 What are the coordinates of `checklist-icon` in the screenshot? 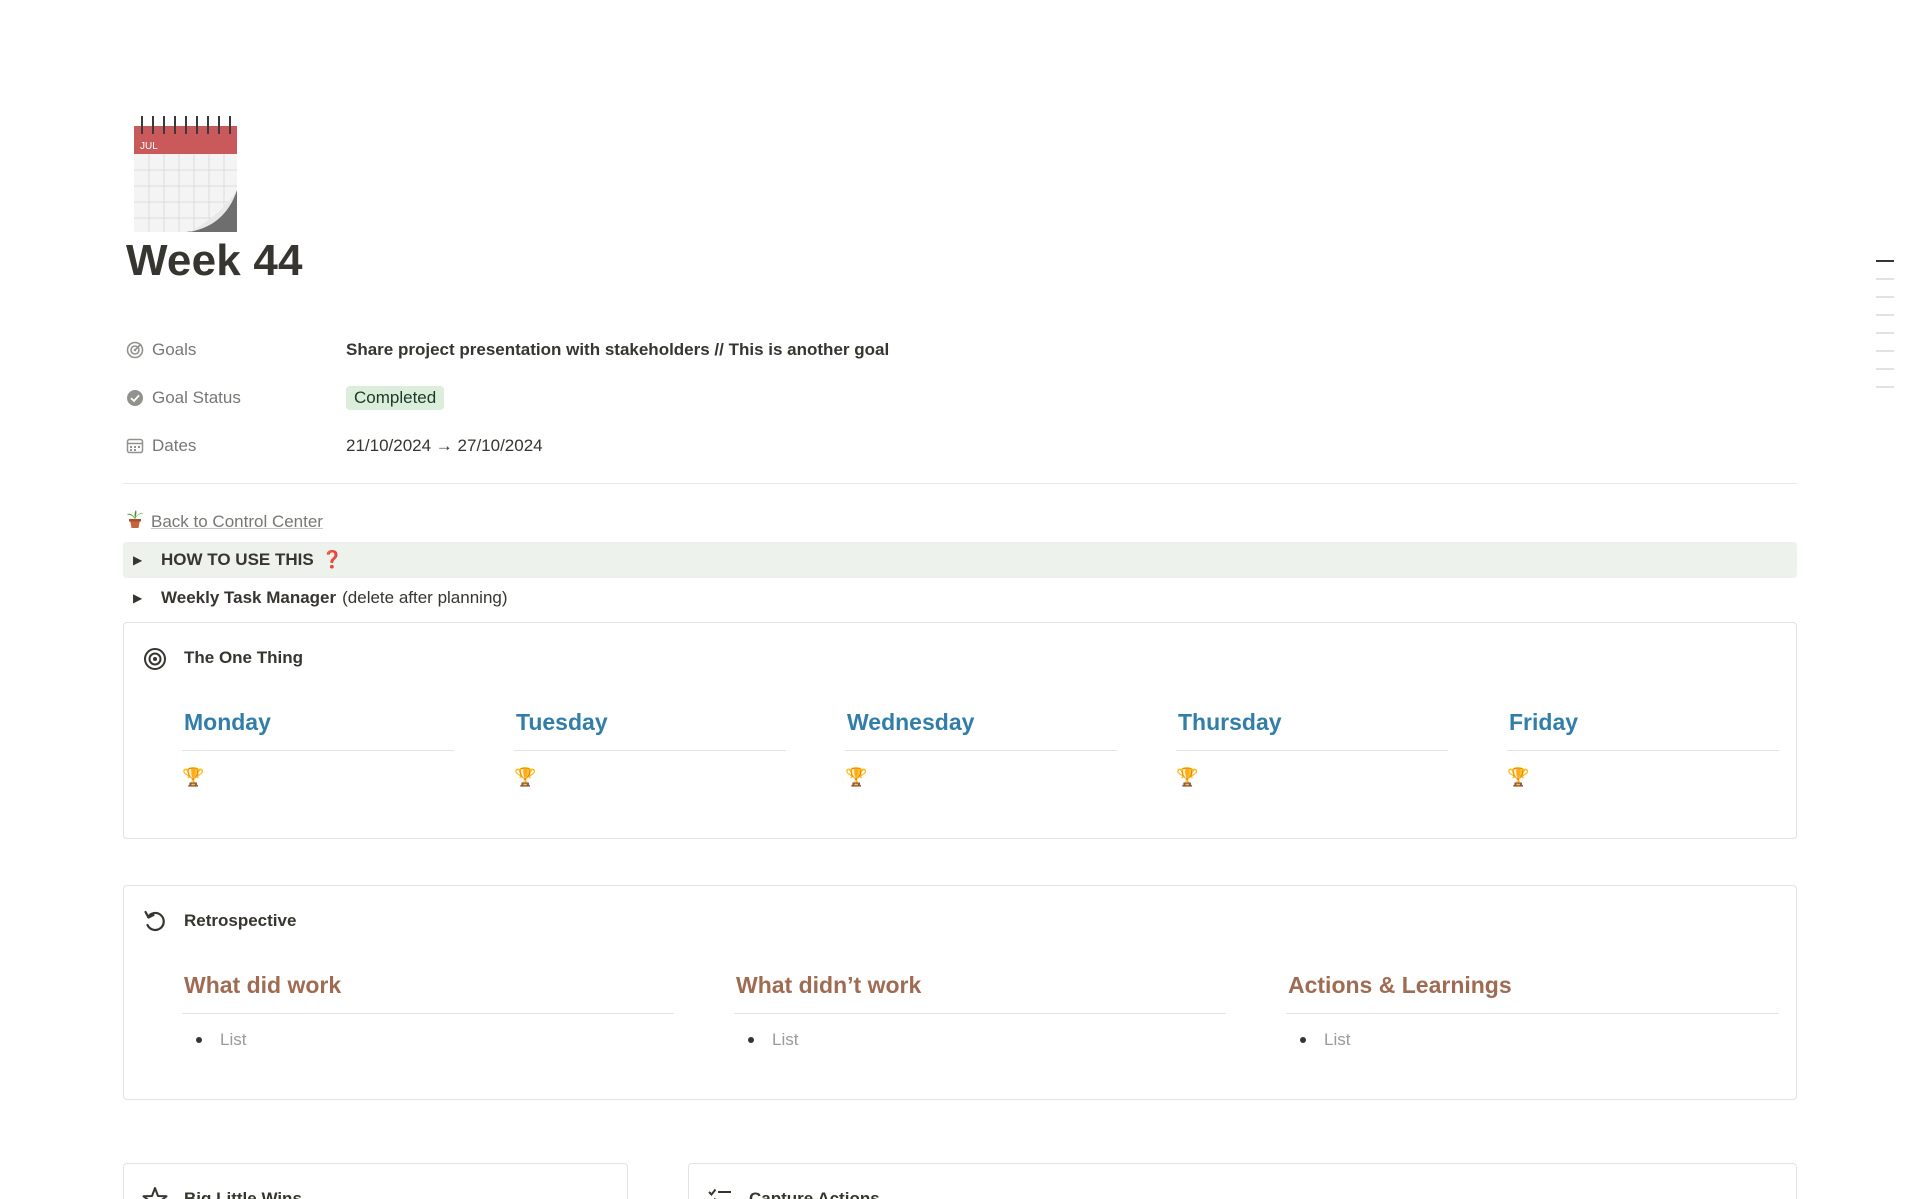 It's located at (719, 1193).